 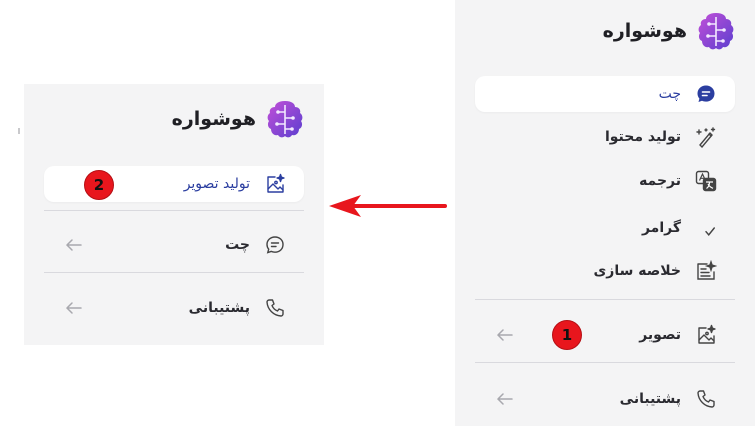 I want to click on sidebar-item-label: تولید محتوا, so click(x=642, y=137).